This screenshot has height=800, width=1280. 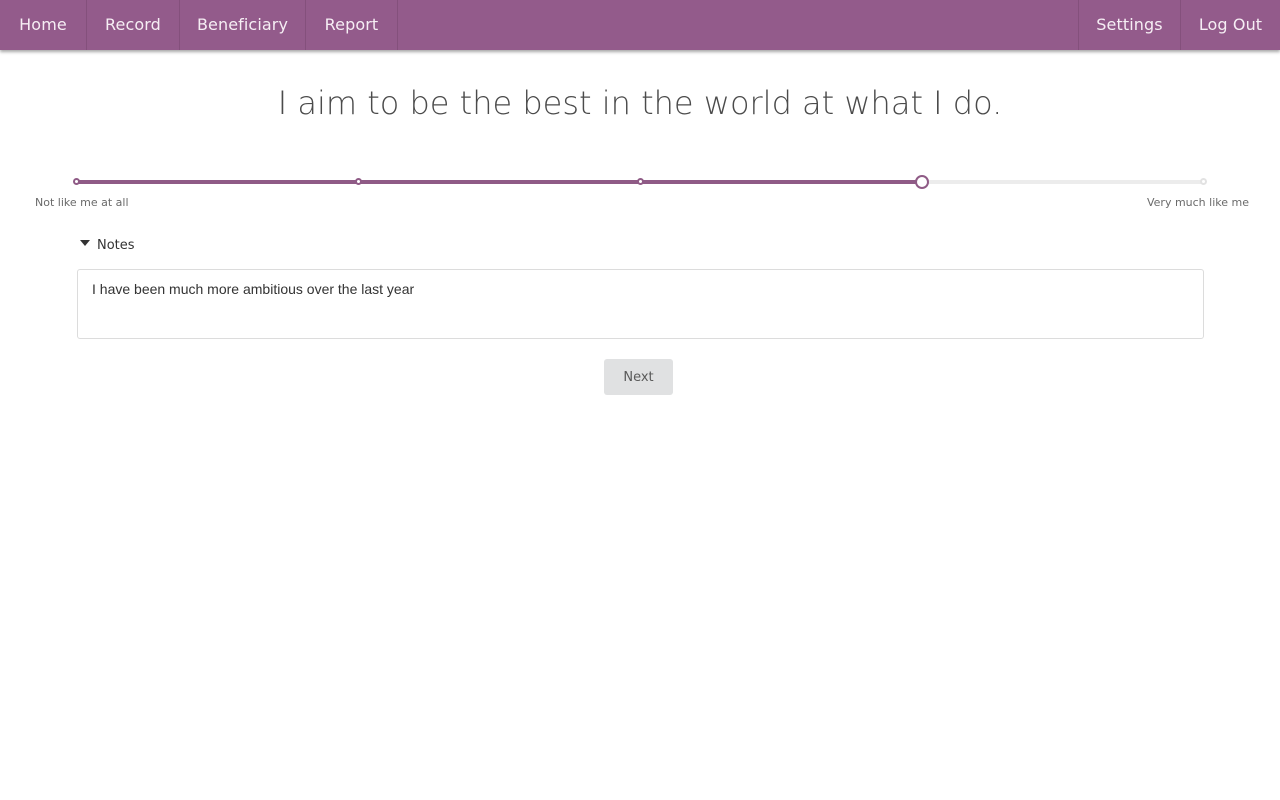 I want to click on slider-thumb, so click(x=922, y=182).